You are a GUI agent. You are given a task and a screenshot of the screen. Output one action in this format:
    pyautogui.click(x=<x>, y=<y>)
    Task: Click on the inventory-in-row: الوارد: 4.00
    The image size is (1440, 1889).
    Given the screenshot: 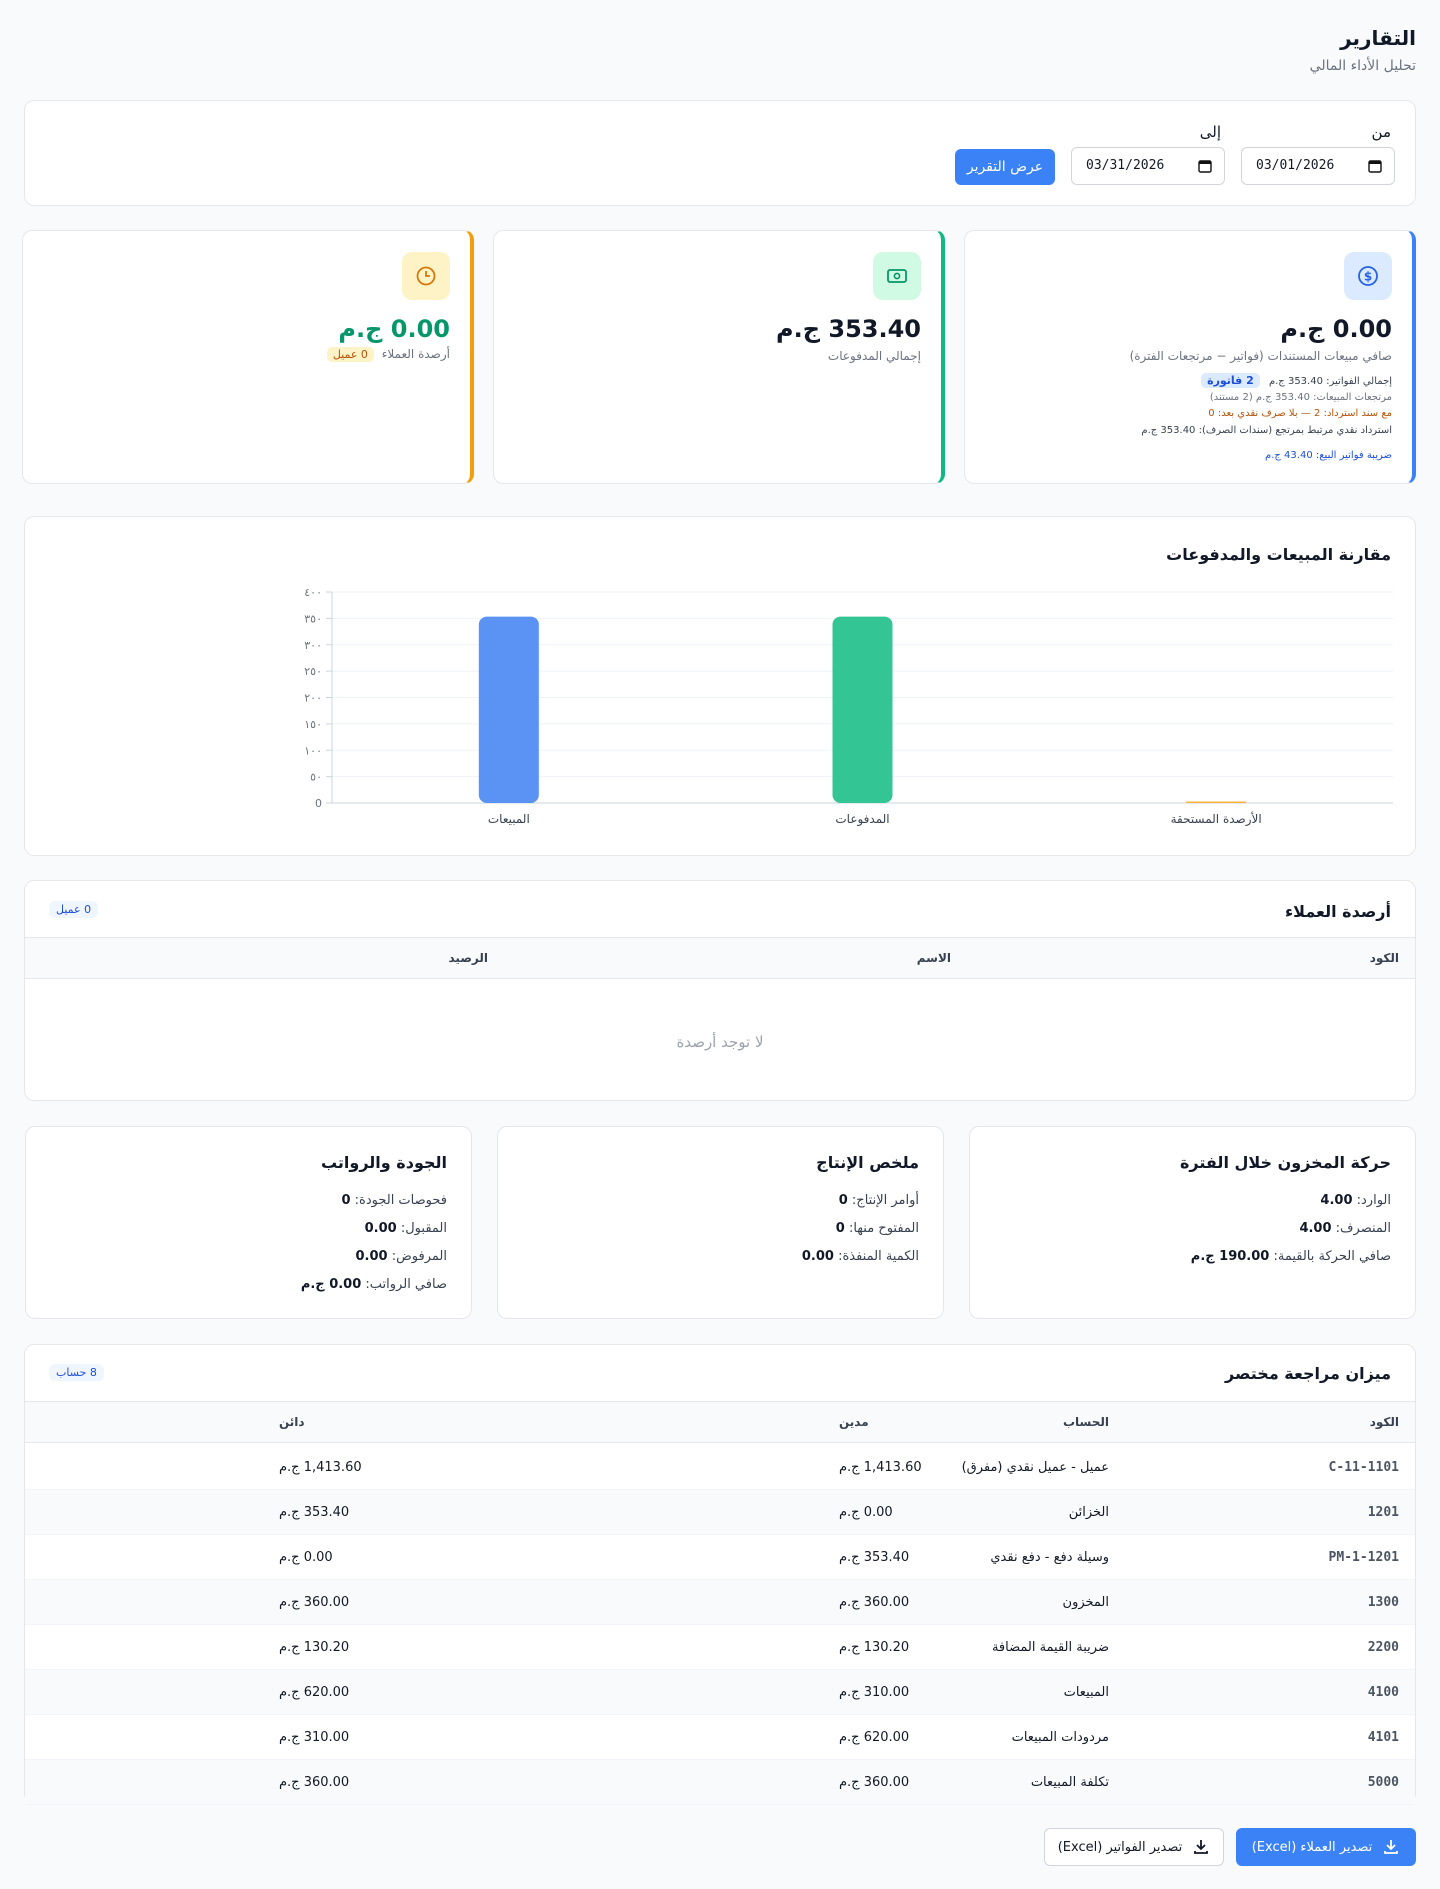 What is the action you would take?
    pyautogui.click(x=1355, y=1200)
    